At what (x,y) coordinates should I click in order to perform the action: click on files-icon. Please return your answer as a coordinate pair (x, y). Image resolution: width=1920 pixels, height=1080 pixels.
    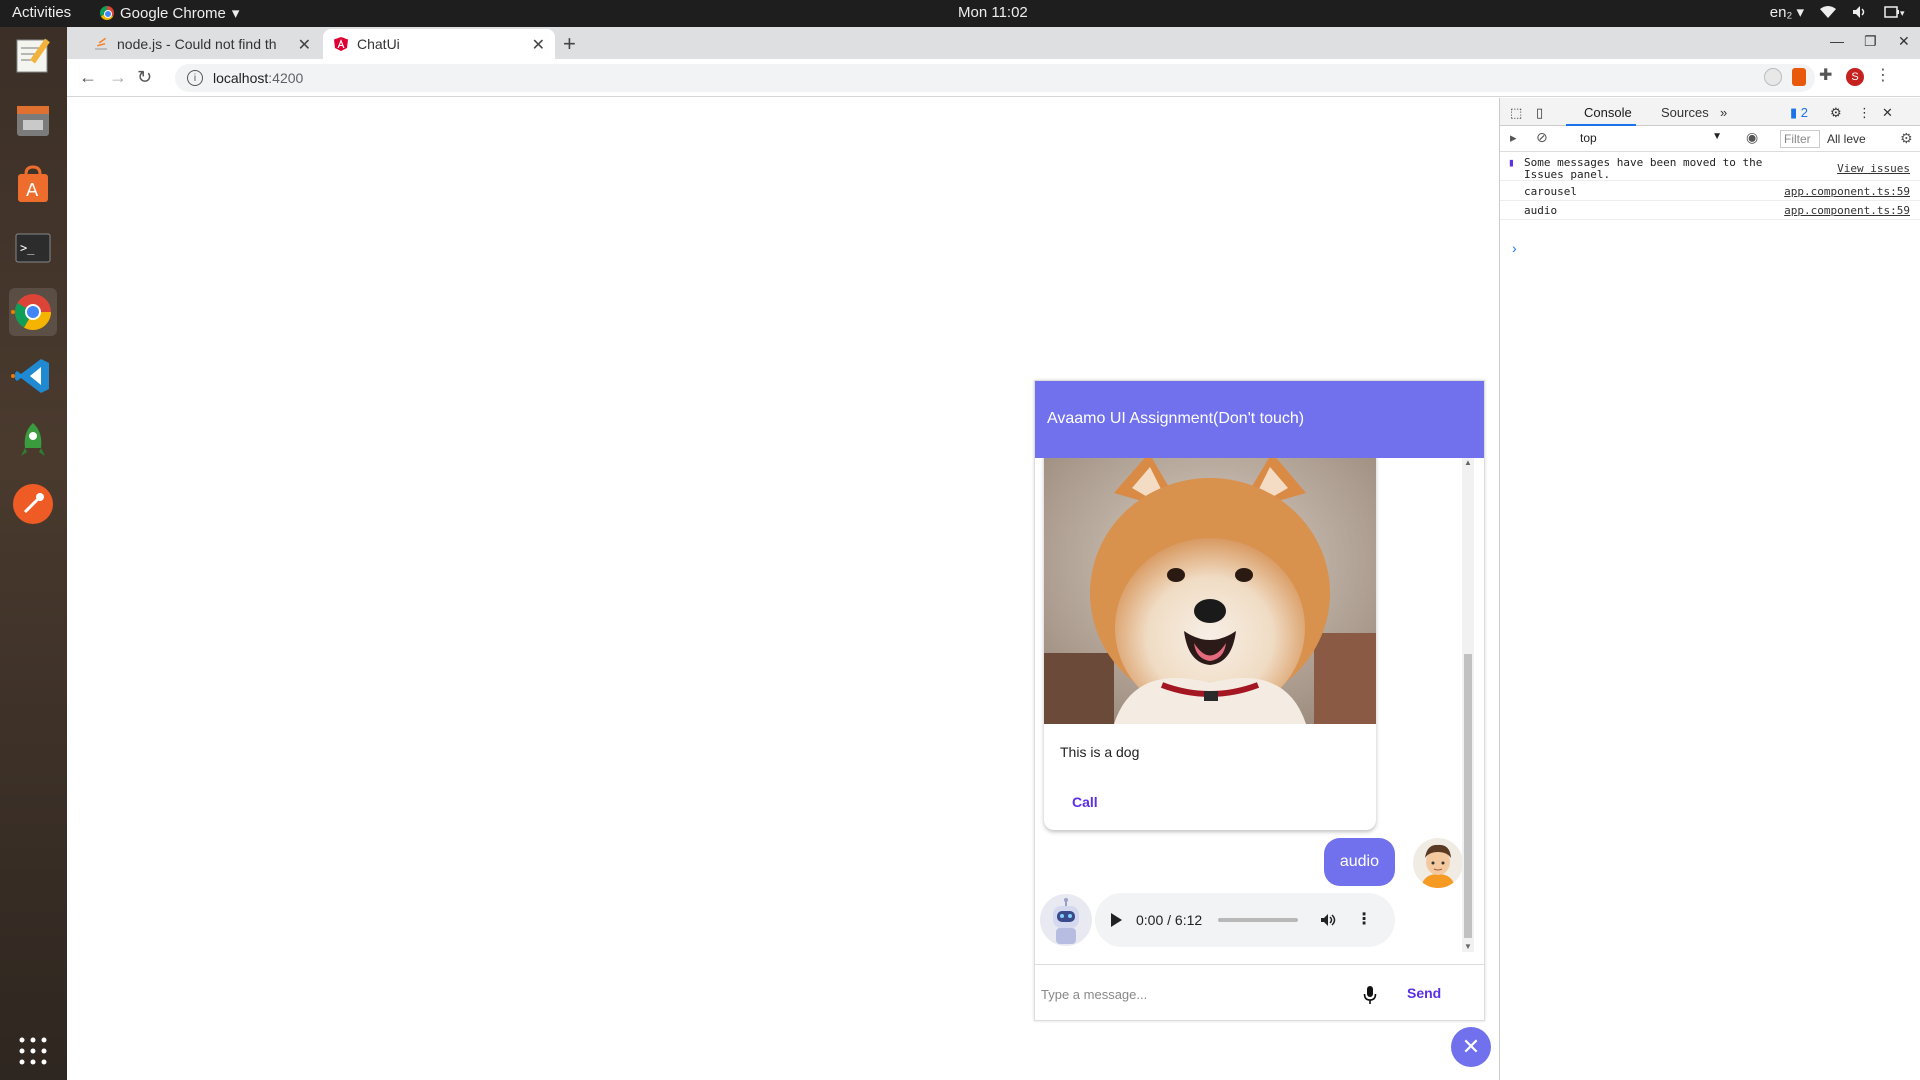
    Looking at the image, I should click on (33, 120).